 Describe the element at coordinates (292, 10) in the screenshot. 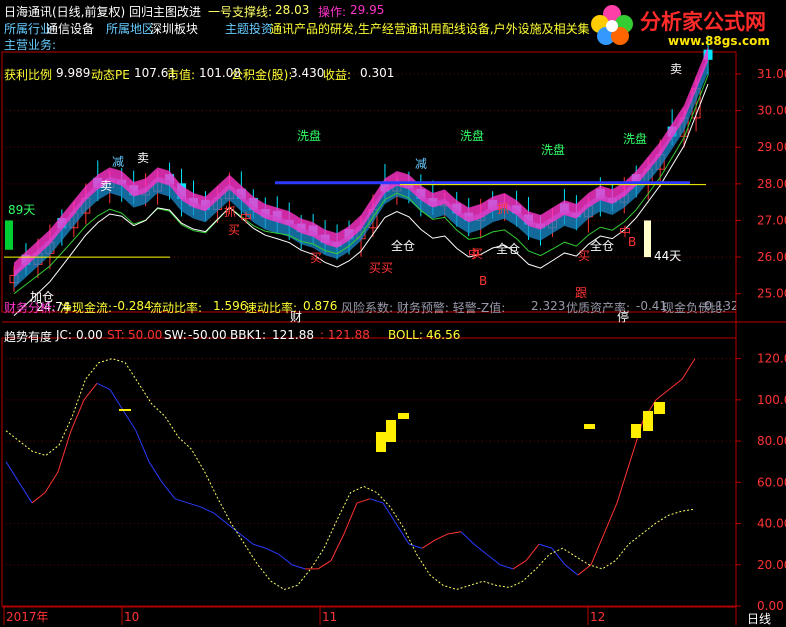

I see `support-value: 28.03` at that location.